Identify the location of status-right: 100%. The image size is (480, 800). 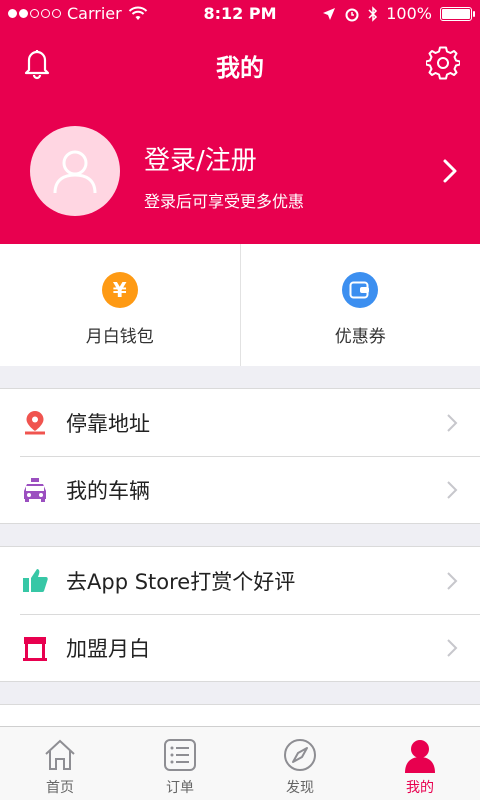
(398, 13).